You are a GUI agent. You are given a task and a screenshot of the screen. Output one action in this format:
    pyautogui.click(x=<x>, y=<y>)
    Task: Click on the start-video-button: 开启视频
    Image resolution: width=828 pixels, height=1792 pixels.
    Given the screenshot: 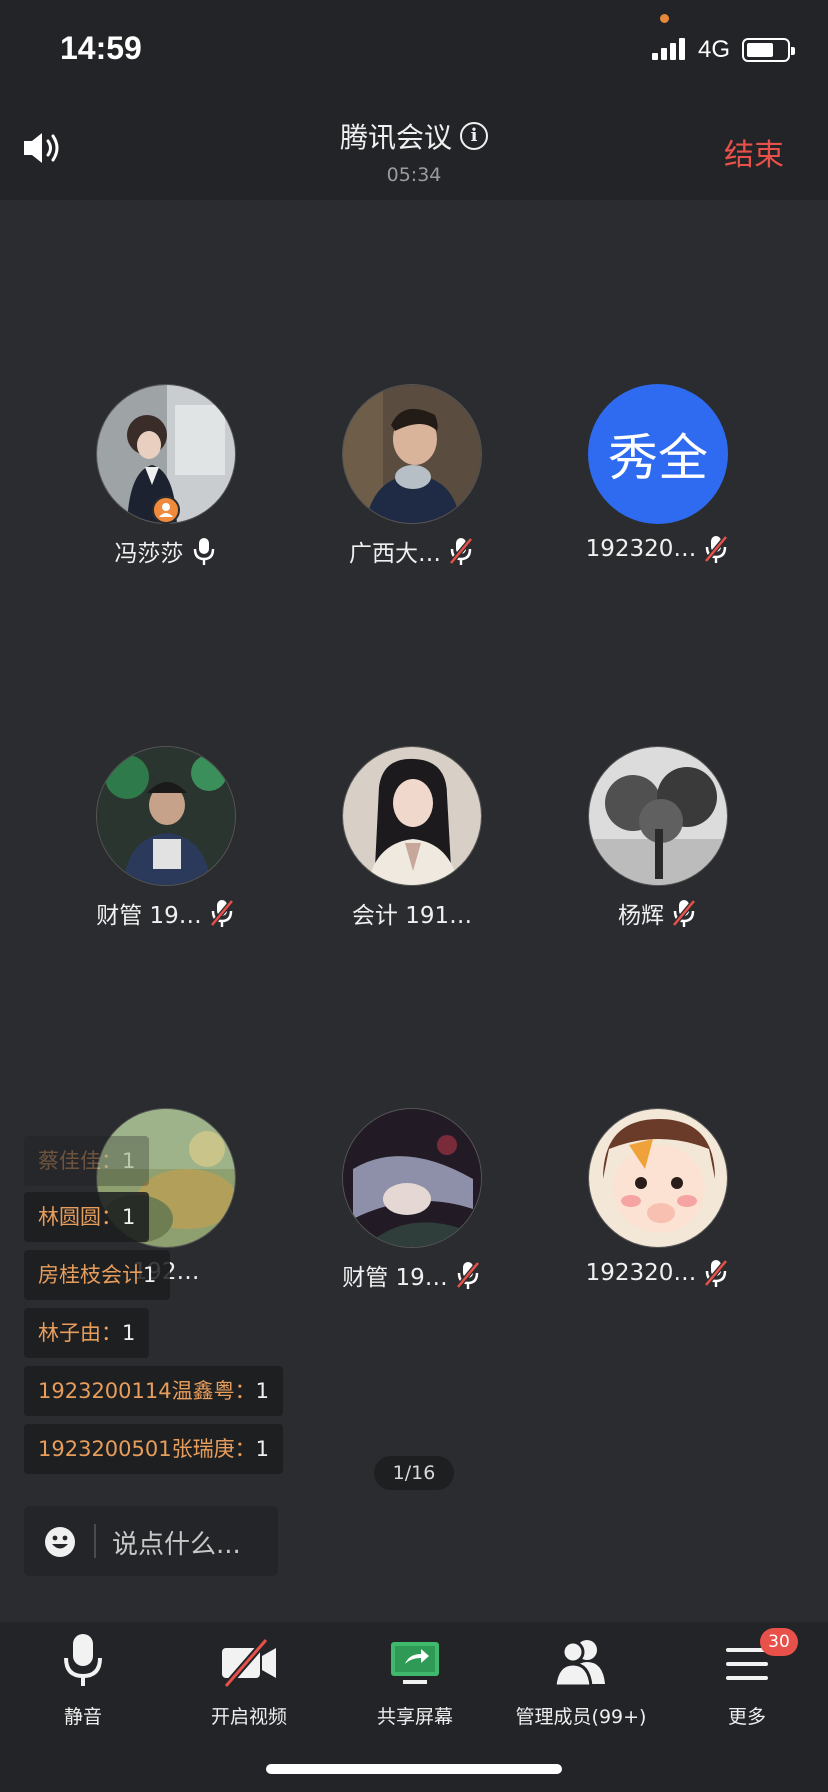 What is the action you would take?
    pyautogui.click(x=249, y=1677)
    